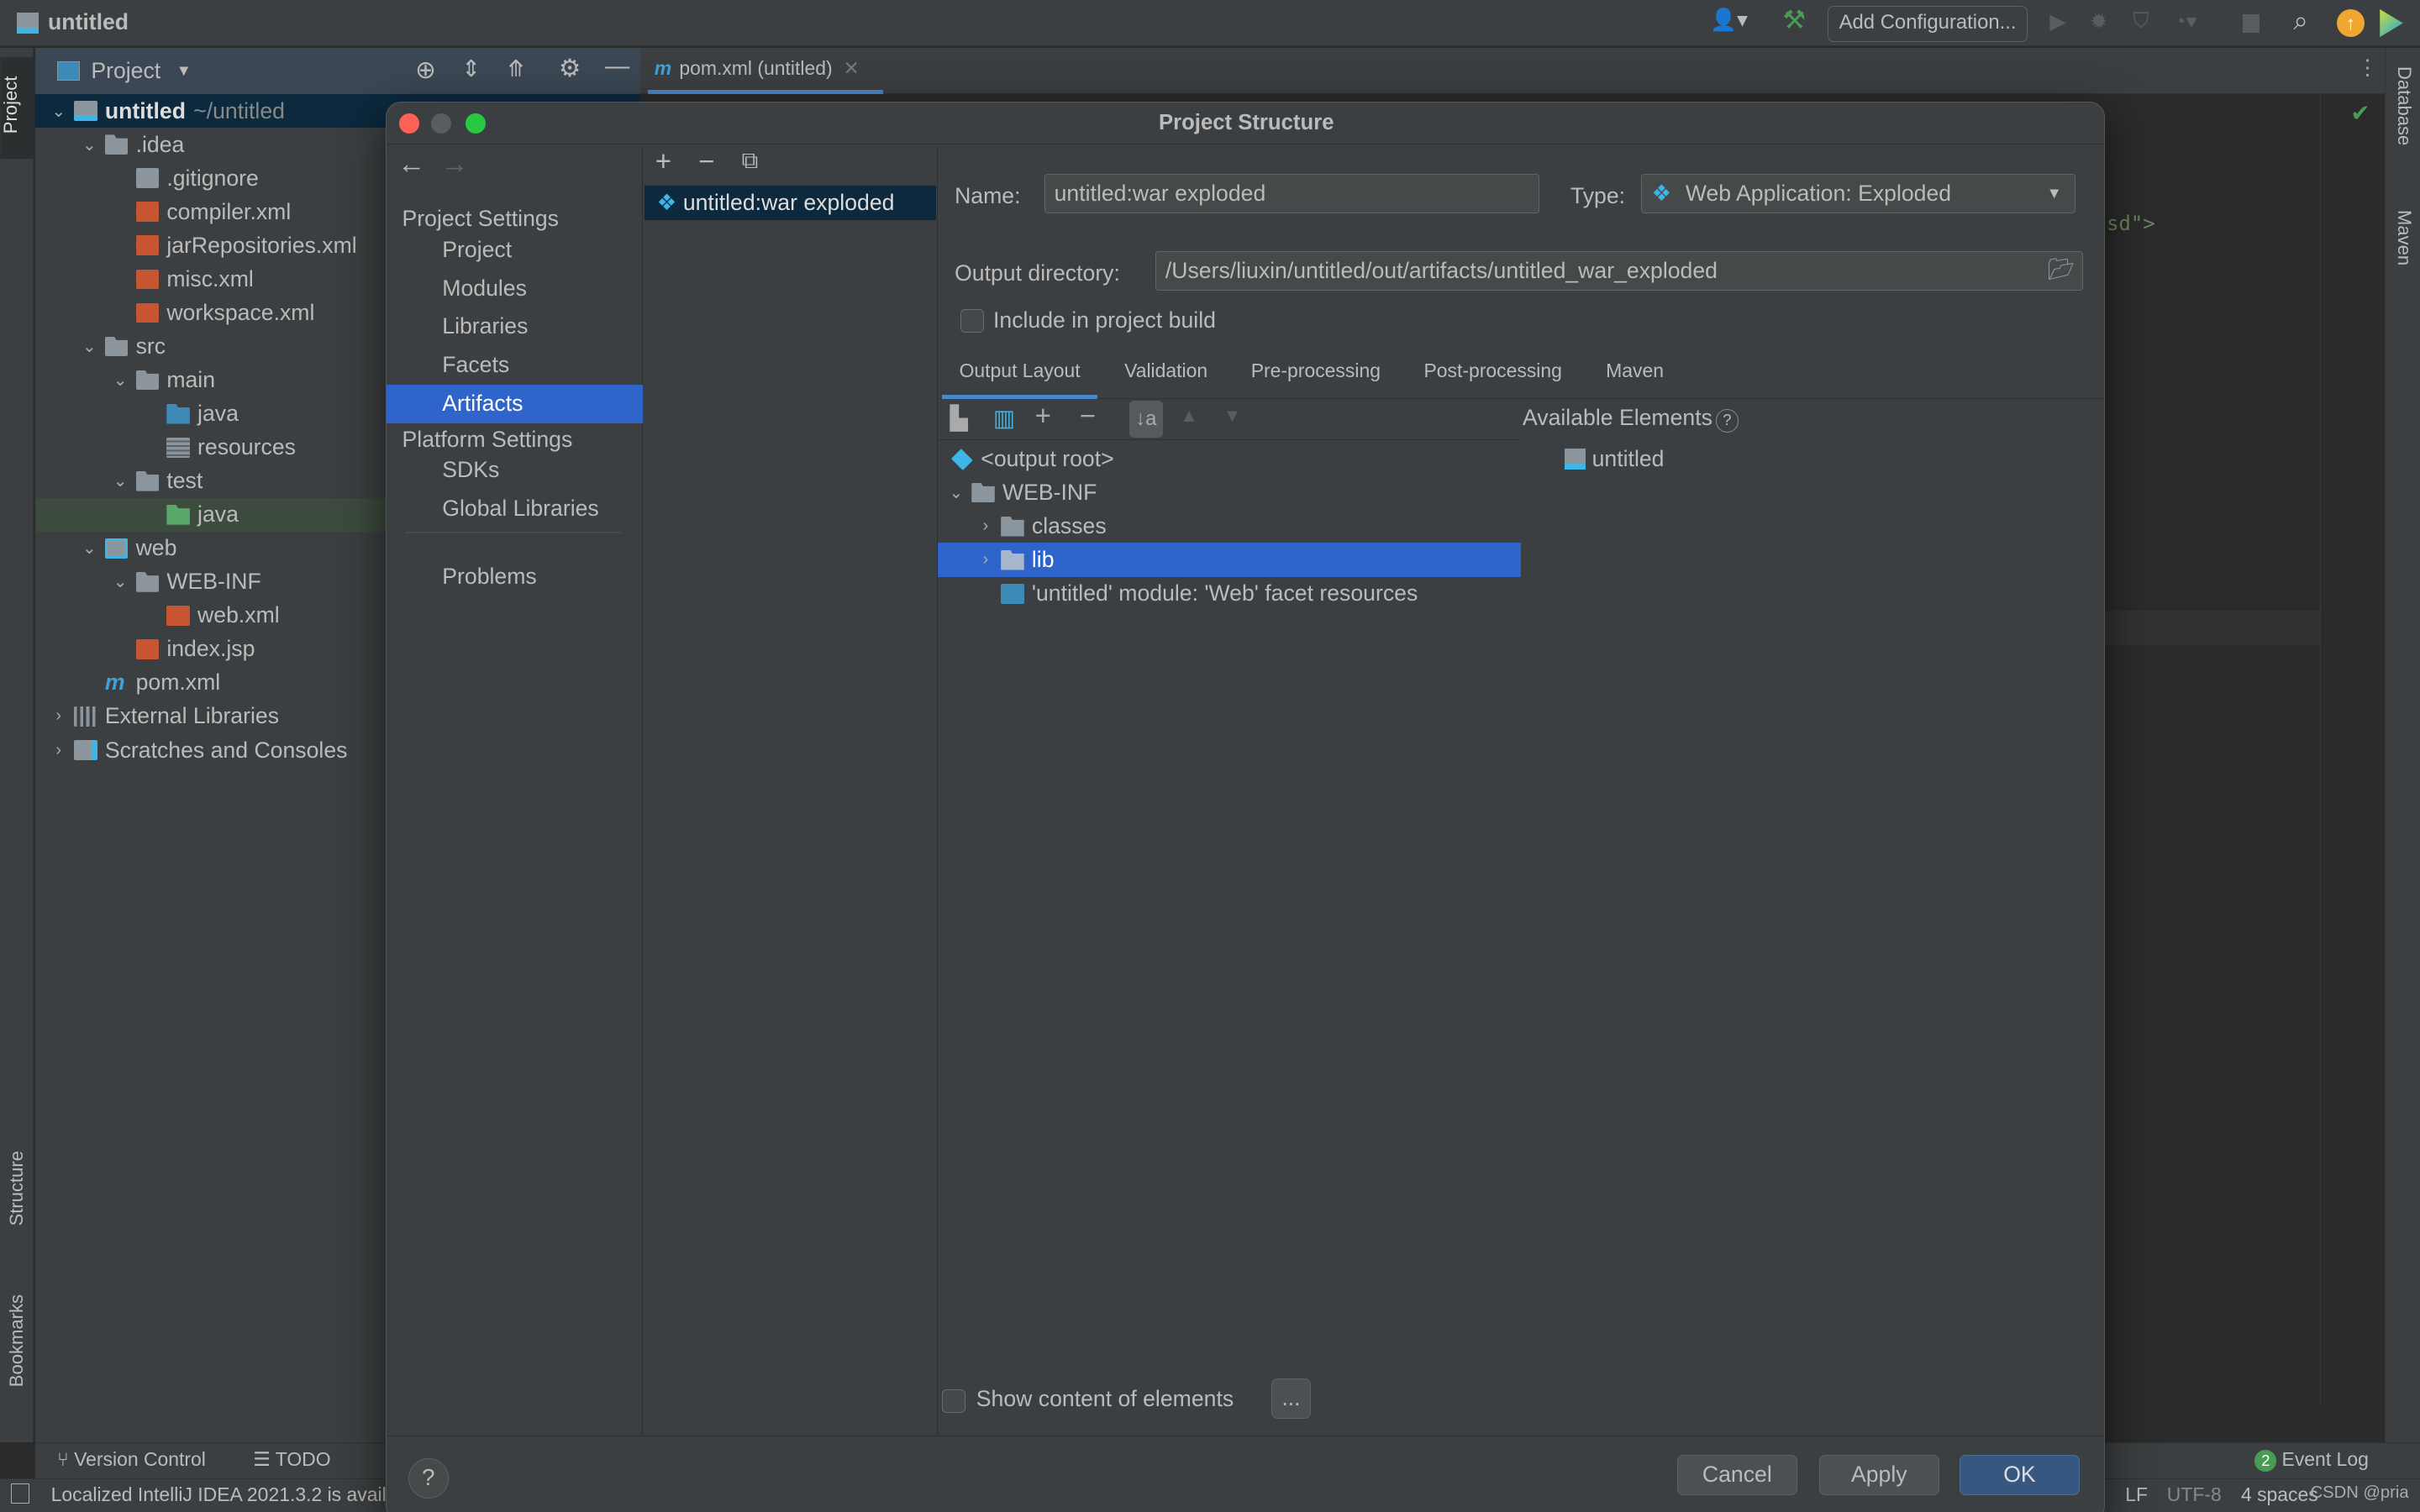 Image resolution: width=2420 pixels, height=1512 pixels. Describe the element at coordinates (790, 203) in the screenshot. I see `artifact-item: ❖ untitled:war exploded` at that location.